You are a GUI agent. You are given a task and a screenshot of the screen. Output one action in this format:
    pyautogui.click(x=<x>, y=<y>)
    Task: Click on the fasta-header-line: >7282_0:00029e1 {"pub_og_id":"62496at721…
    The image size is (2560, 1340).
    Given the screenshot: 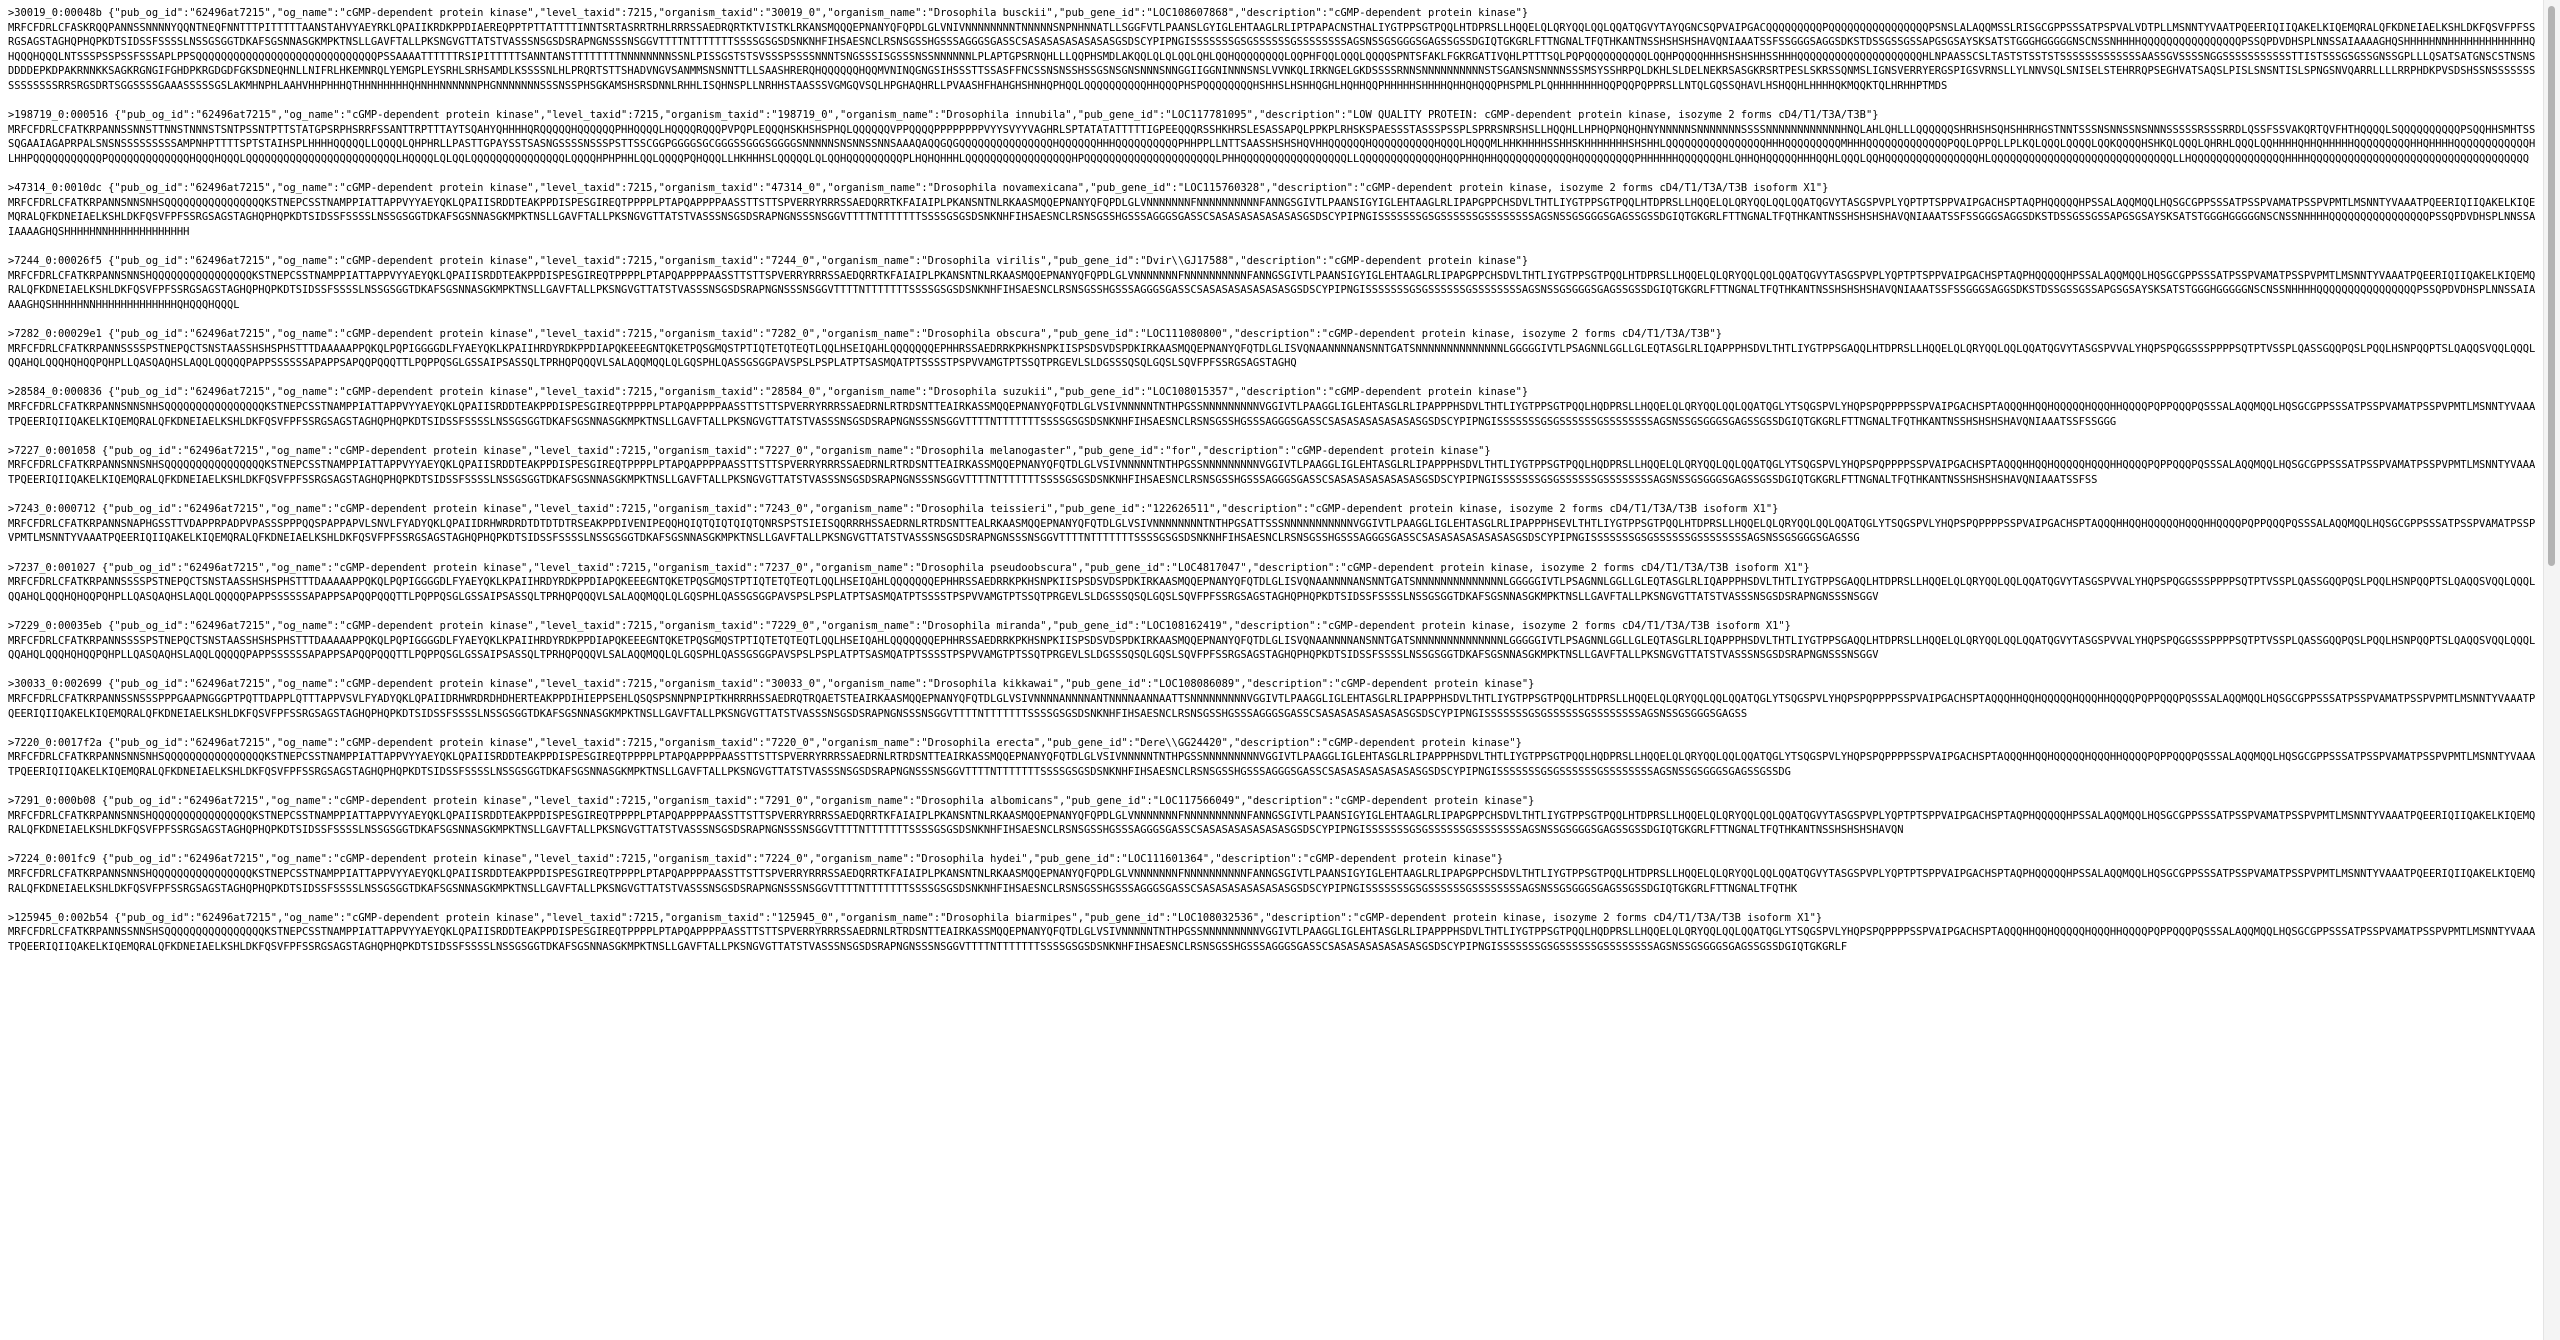 What is the action you would take?
    pyautogui.click(x=865, y=334)
    